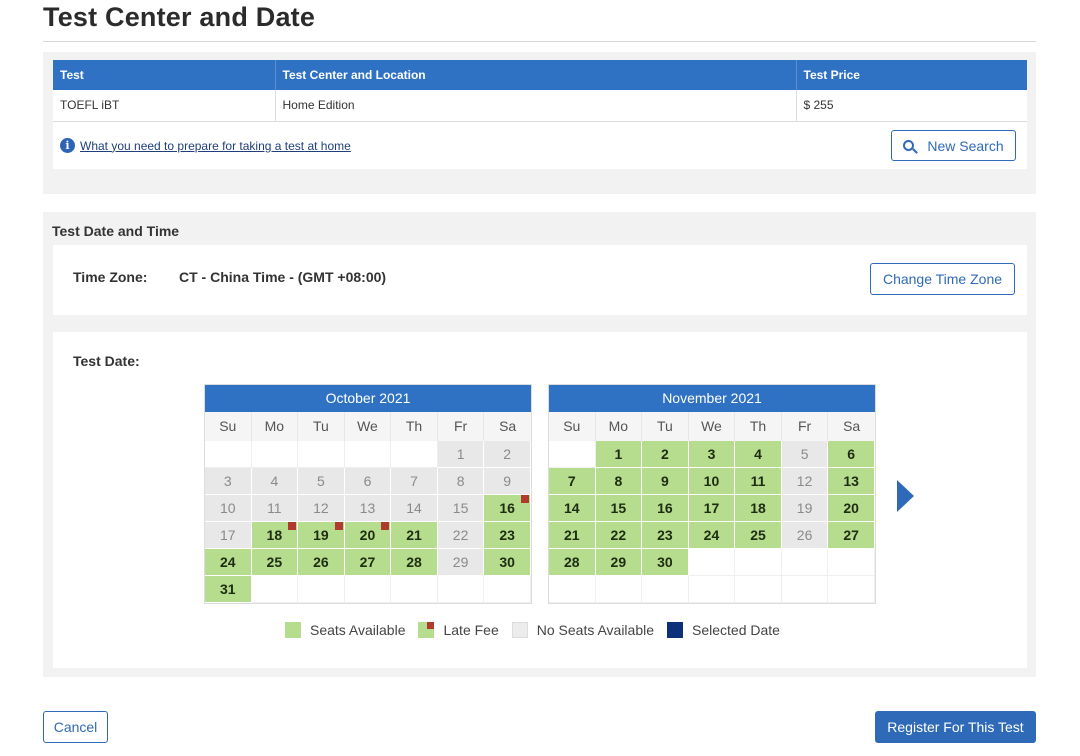 Image resolution: width=1080 pixels, height=756 pixels. Describe the element at coordinates (321, 562) in the screenshot. I see `calendar-day-available: 26` at that location.